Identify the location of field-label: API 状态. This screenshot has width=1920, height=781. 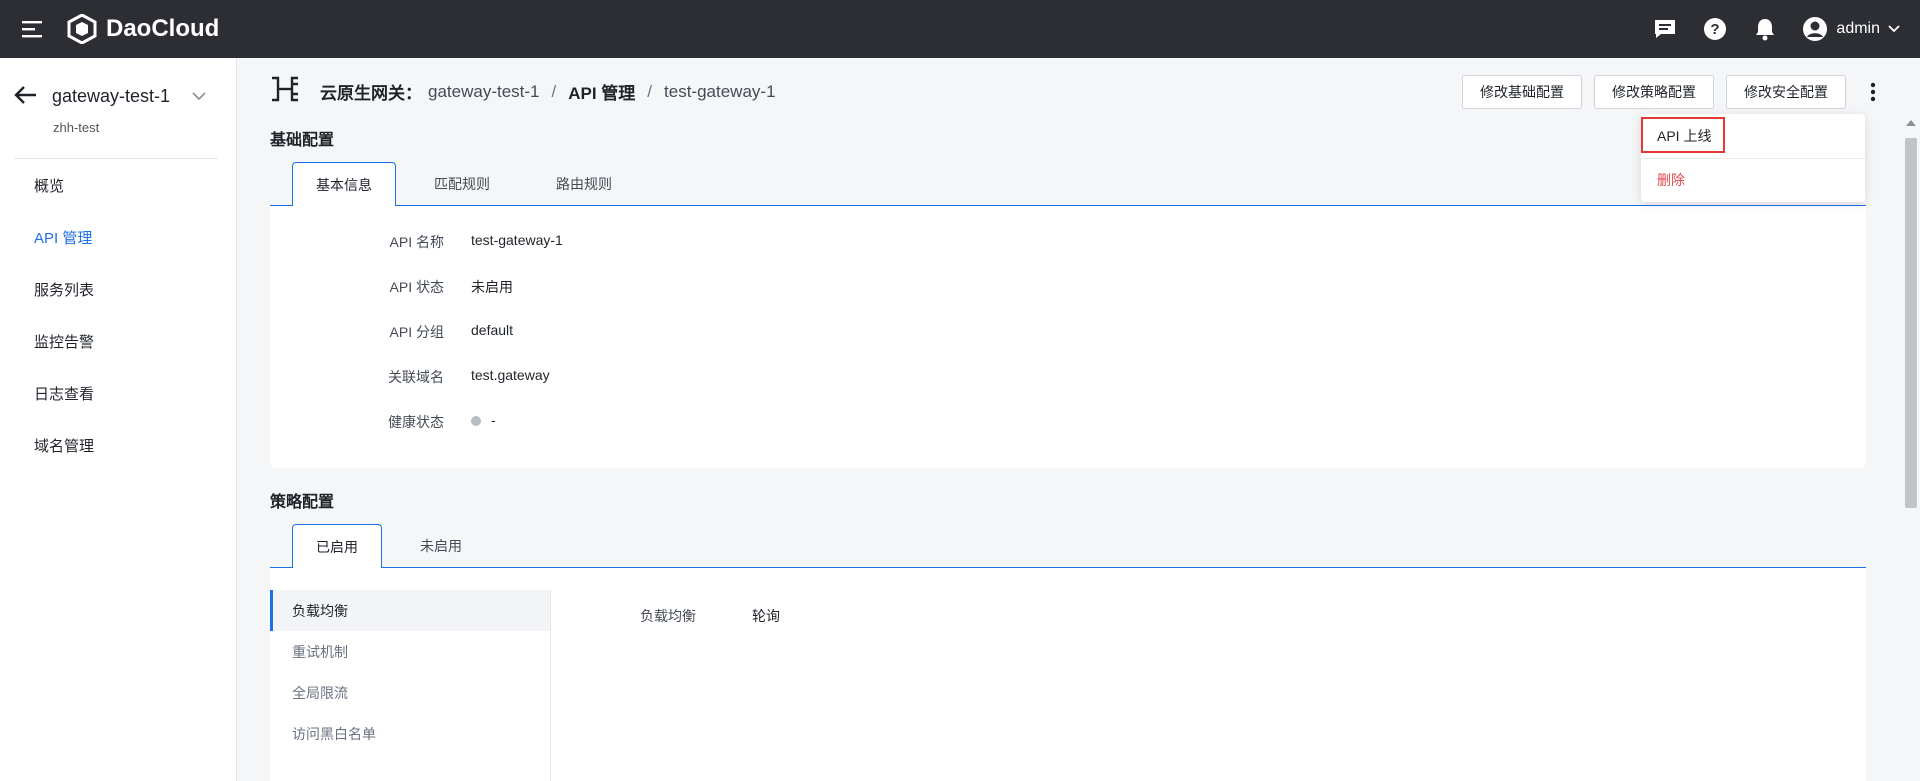
(416, 287).